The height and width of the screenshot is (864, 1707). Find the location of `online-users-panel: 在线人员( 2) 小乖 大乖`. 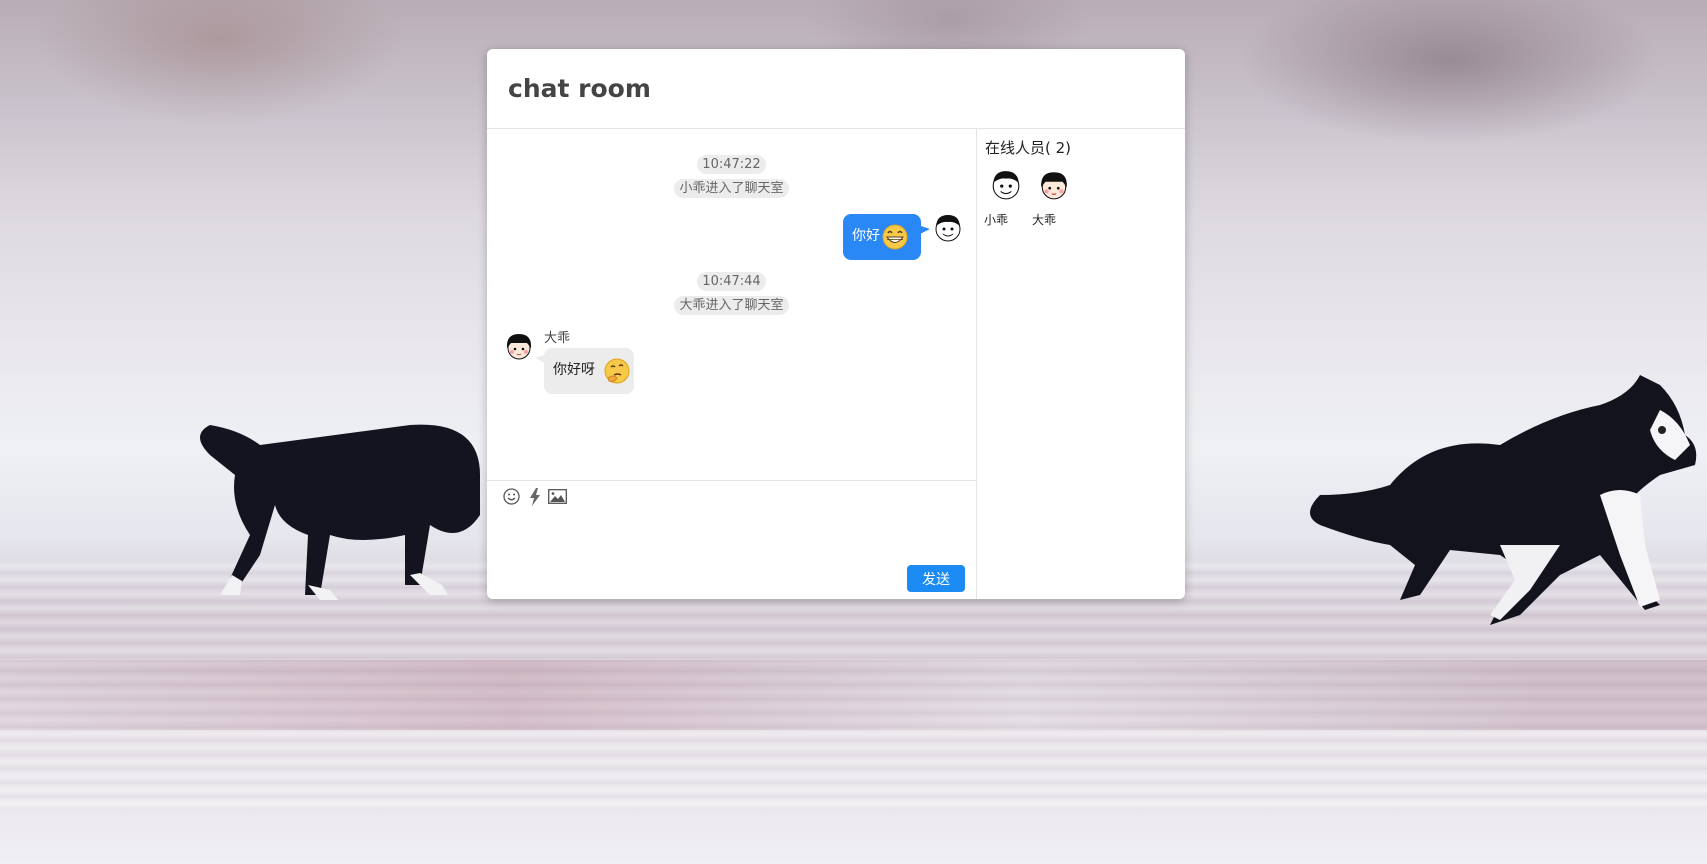

online-users-panel: 在线人员( 2) 小乖 大乖 is located at coordinates (1081, 364).